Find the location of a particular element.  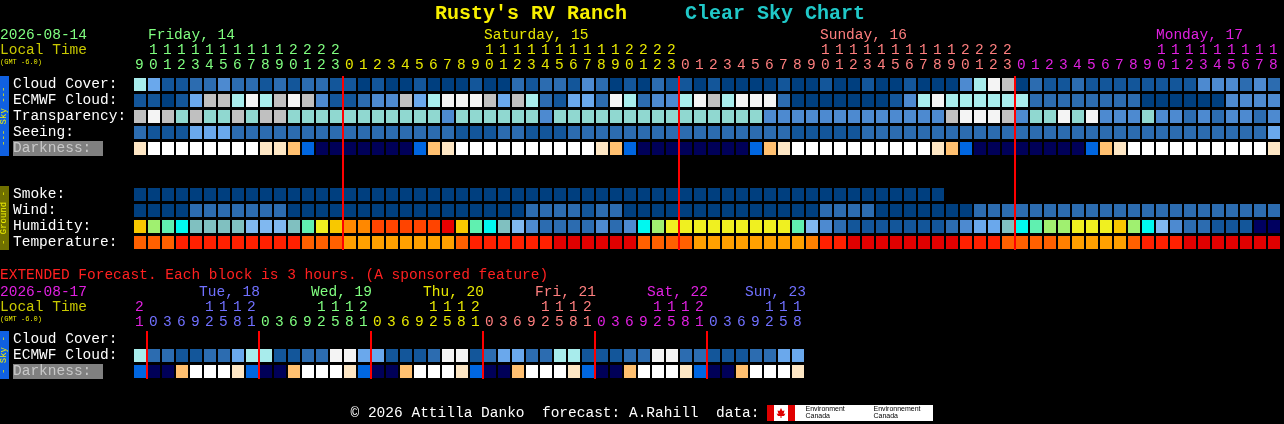

row-label: ECMWF Cloud: is located at coordinates (65, 100).